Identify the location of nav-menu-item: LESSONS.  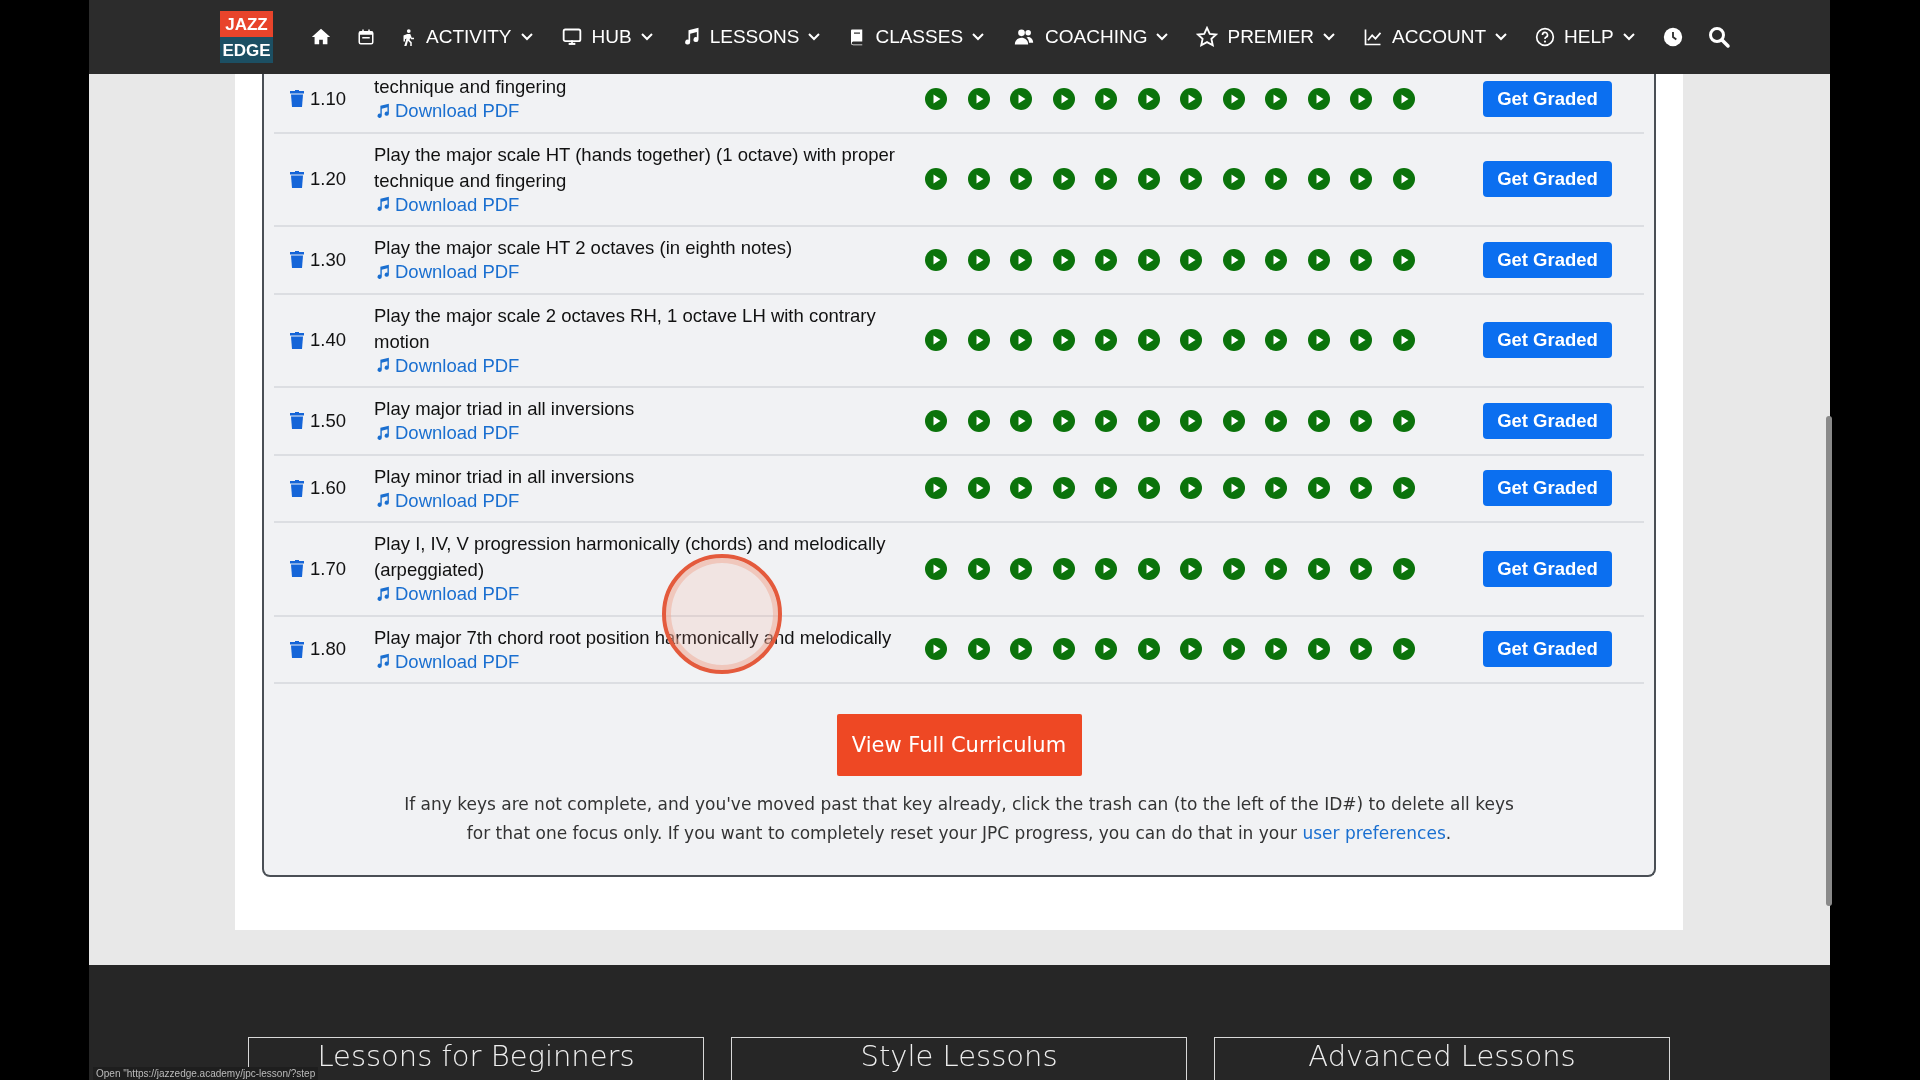
(750, 37).